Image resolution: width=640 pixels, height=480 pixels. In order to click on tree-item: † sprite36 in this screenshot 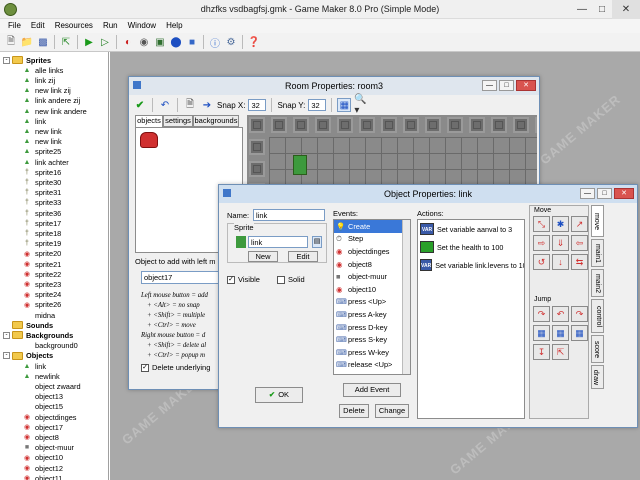, I will do `click(41, 213)`.